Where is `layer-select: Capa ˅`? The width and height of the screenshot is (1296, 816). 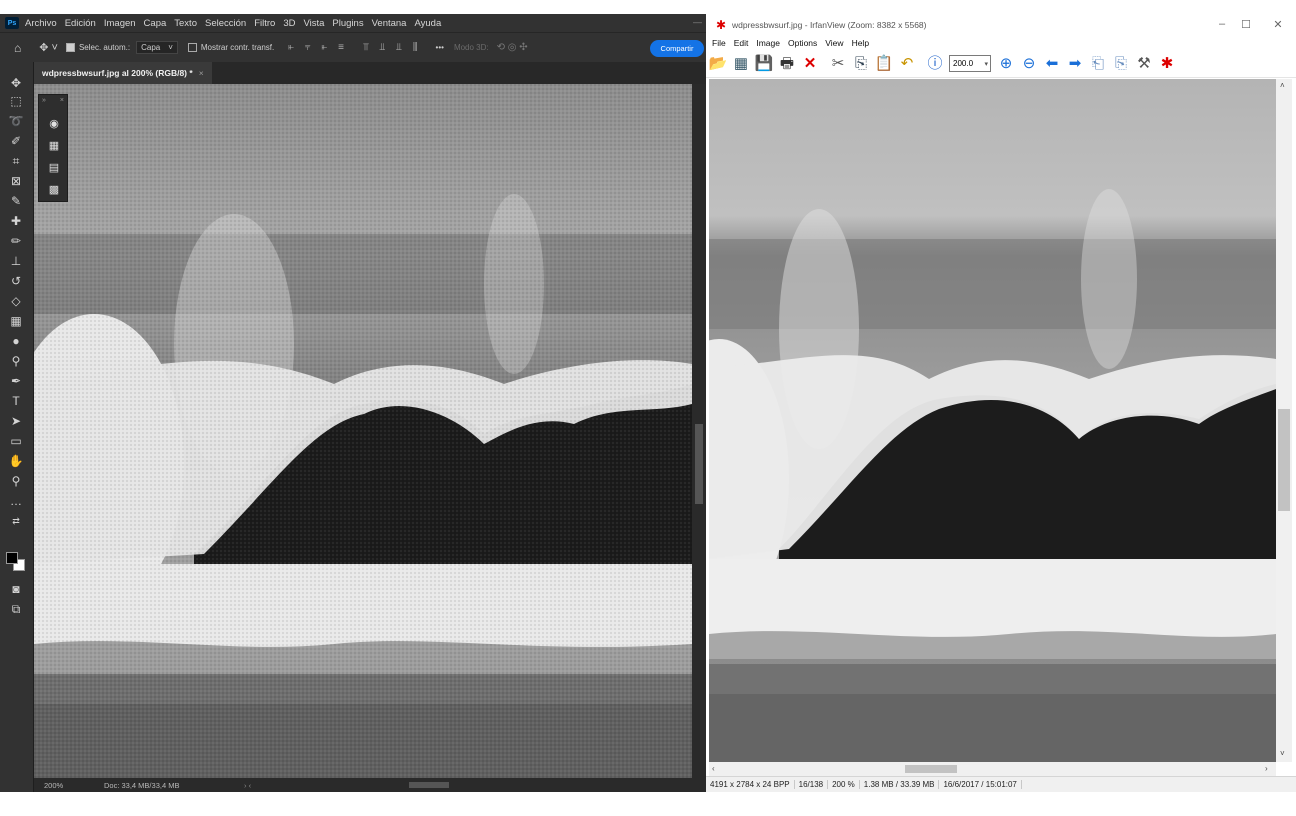 layer-select: Capa ˅ is located at coordinates (157, 47).